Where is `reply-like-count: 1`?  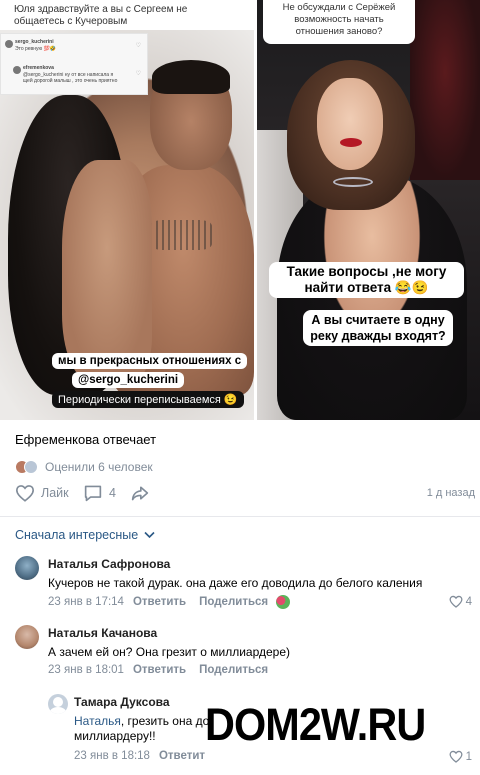
reply-like-count: 1 is located at coordinates (468, 756).